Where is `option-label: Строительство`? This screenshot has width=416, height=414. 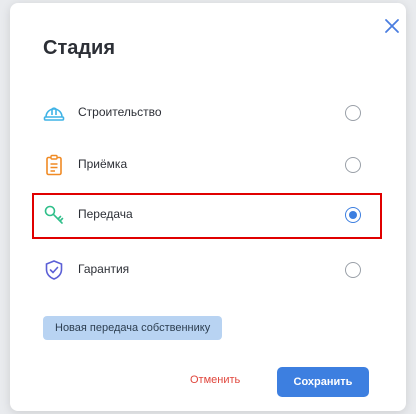
option-label: Строительство is located at coordinates (120, 112).